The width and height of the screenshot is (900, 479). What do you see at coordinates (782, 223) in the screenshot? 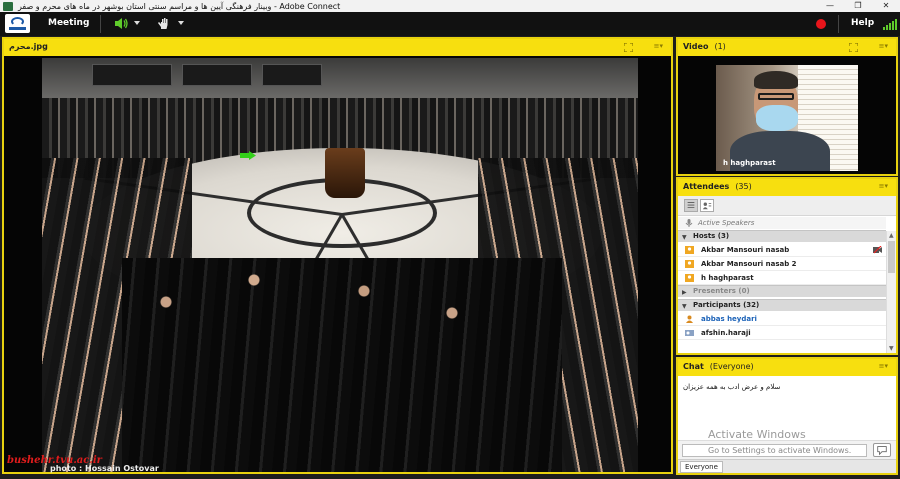
I see `active-speakers-row: Active Speakers` at bounding box center [782, 223].